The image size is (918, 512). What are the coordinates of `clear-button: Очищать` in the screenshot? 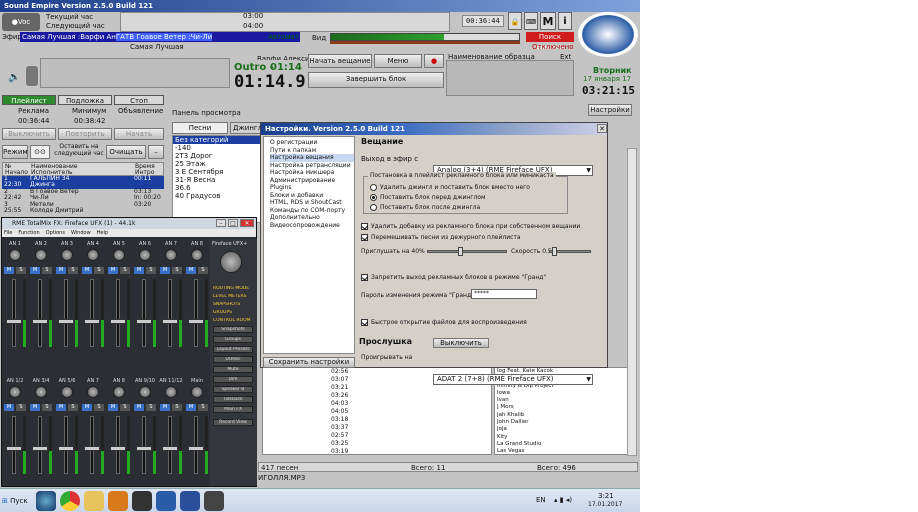 It's located at (126, 152).